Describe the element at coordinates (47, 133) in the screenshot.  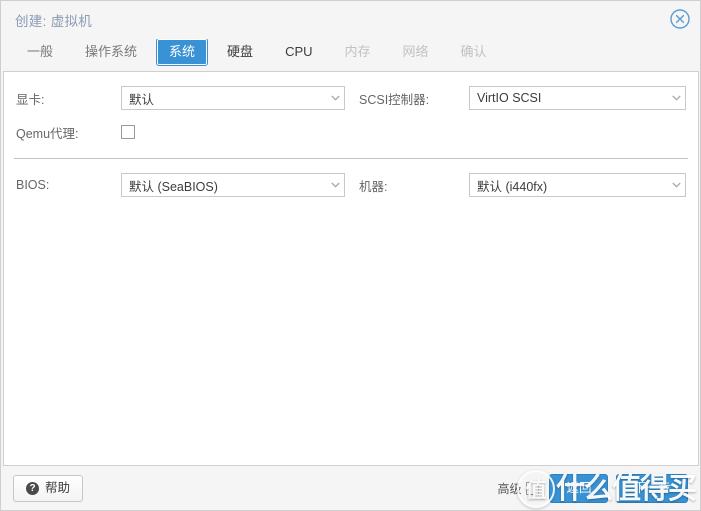
I see `qemu-agent-label: Qemu代理:` at that location.